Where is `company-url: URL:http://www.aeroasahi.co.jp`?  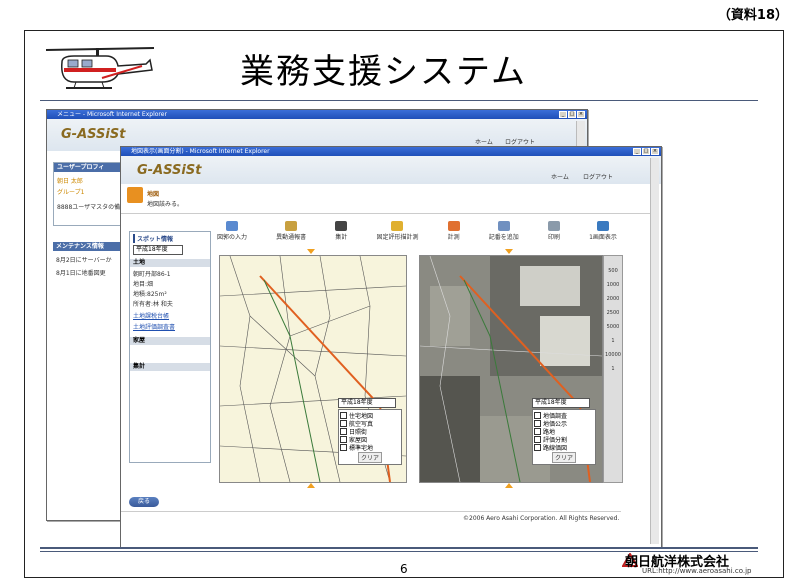
company-url: URL:http://www.aeroasahi.co.jp is located at coordinates (697, 571).